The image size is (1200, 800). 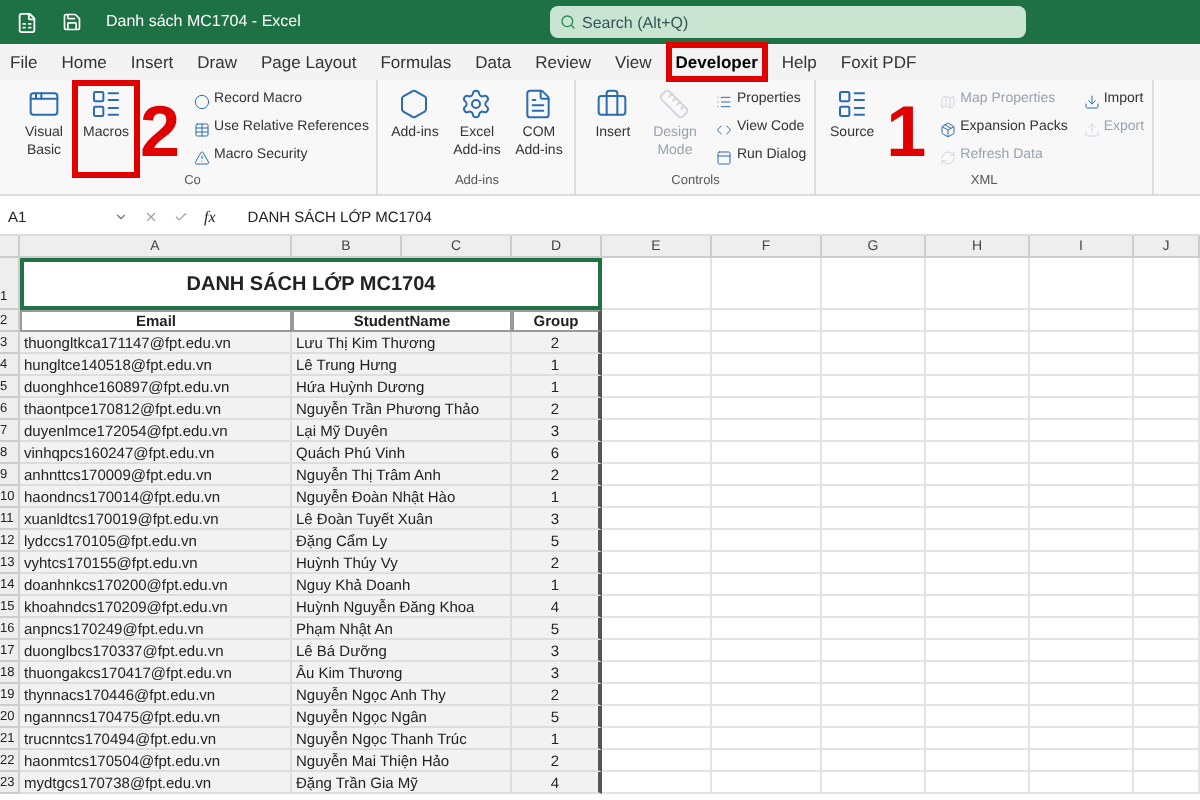 I want to click on ribbon-tab: File, so click(x=24, y=62).